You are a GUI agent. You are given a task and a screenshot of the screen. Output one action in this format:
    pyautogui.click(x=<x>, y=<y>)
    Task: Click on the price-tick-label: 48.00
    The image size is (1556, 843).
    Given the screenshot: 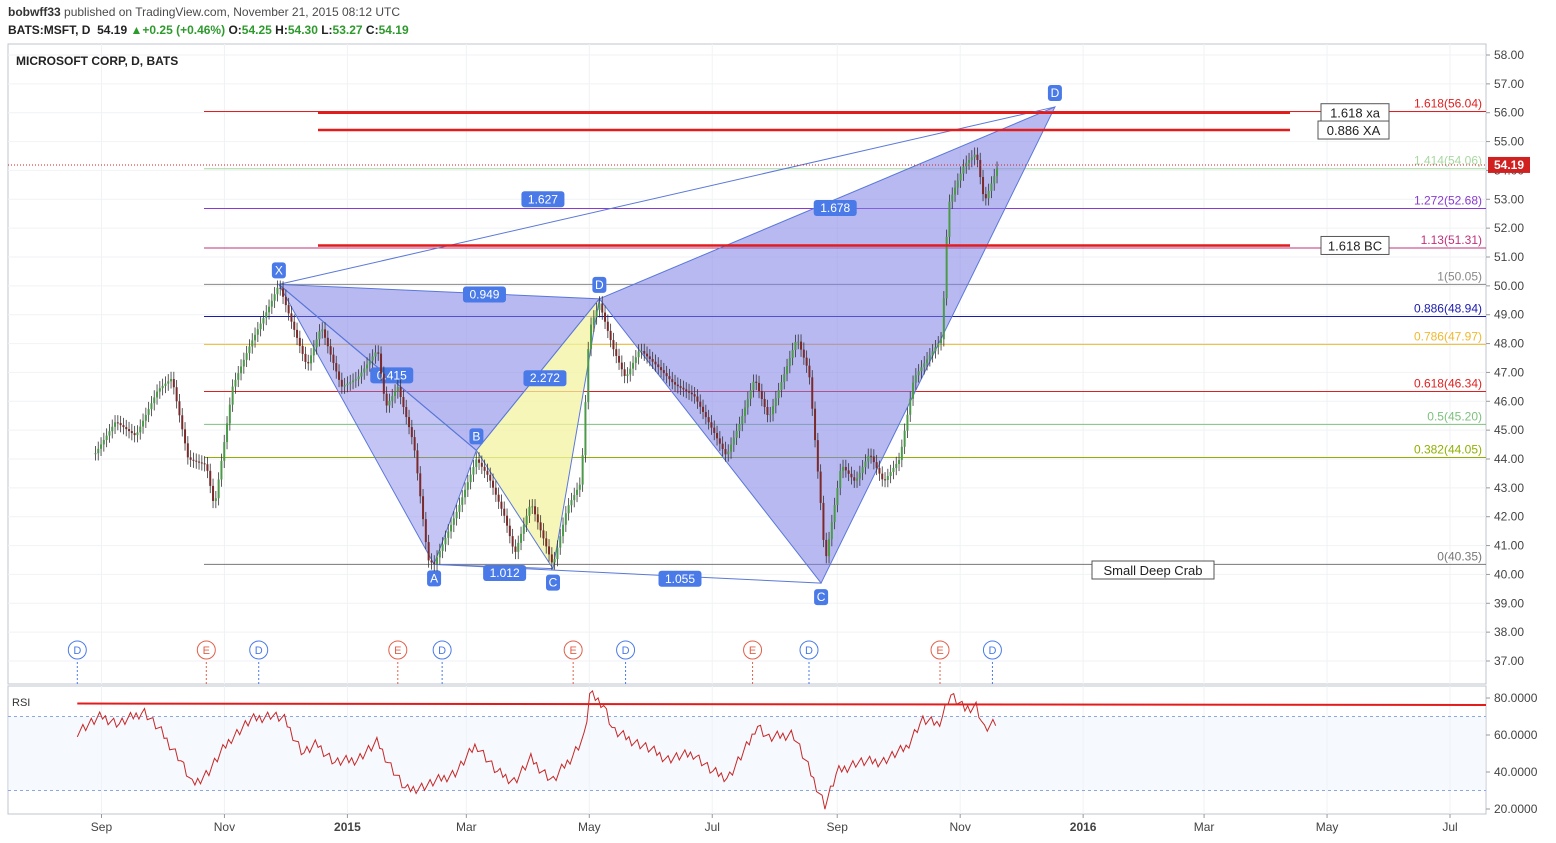 What is the action you would take?
    pyautogui.click(x=1509, y=344)
    